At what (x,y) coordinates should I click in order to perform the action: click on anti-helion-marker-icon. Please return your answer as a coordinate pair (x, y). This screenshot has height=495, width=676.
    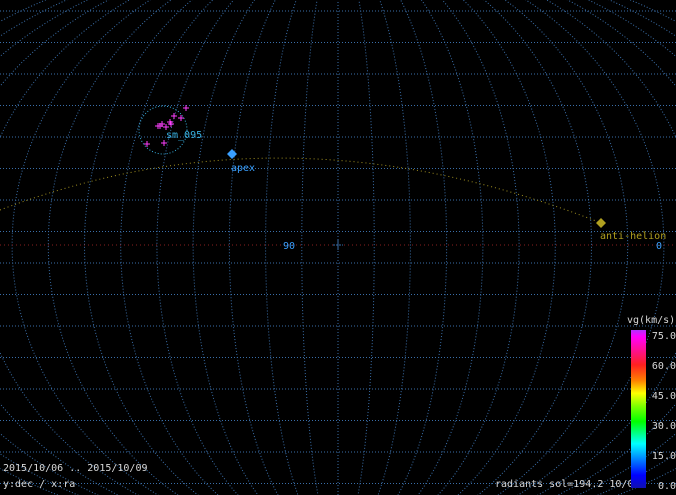
    Looking at the image, I should click on (601, 223).